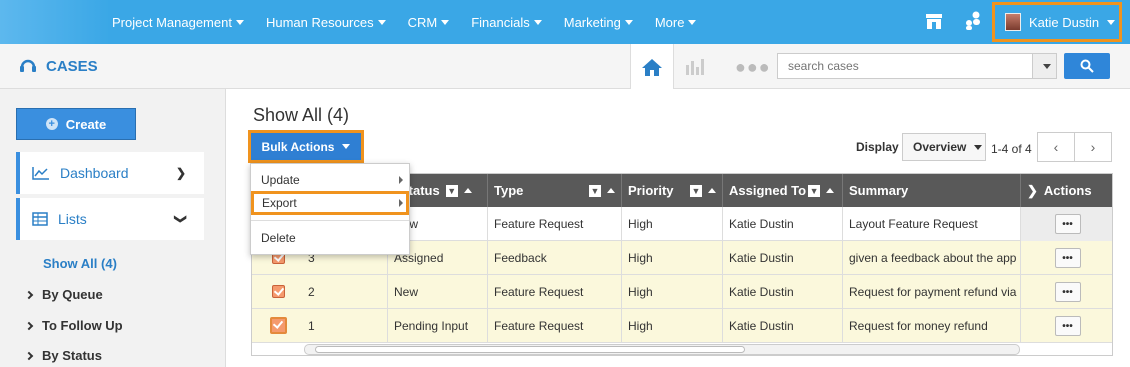 The width and height of the screenshot is (1130, 367). Describe the element at coordinates (651, 190) in the screenshot. I see `header-label: Priority` at that location.